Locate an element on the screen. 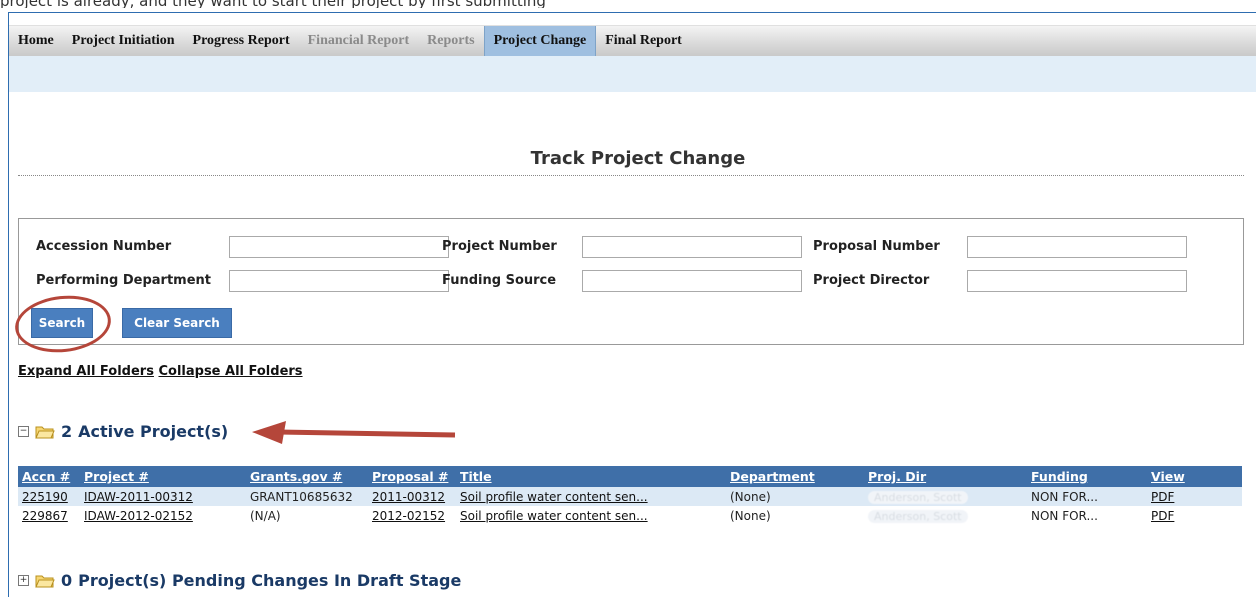 The width and height of the screenshot is (1256, 597). folder-controls: Expand All Folders Collapse All Folders is located at coordinates (160, 371).